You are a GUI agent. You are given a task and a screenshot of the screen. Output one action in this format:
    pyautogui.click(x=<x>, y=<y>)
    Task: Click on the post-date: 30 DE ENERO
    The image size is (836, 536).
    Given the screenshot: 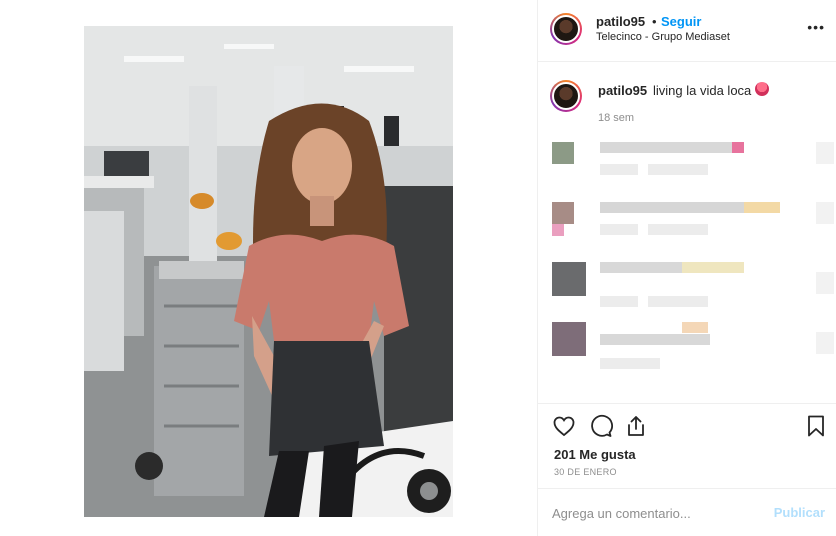 What is the action you would take?
    pyautogui.click(x=585, y=472)
    